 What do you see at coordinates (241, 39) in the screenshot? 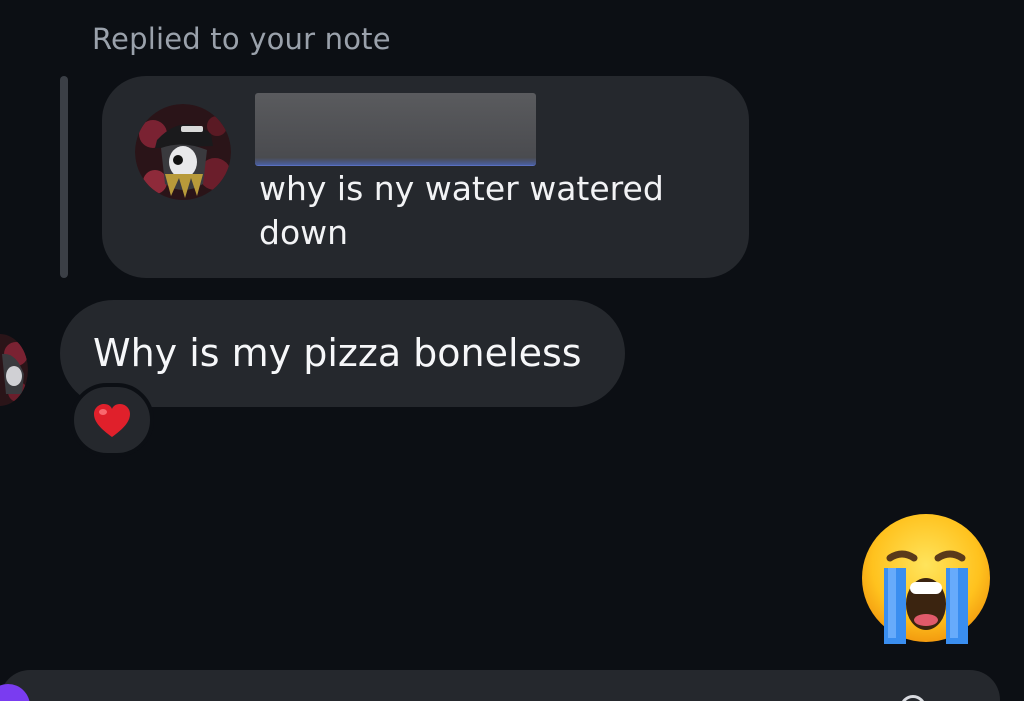
I see `replied-to-note-label: Replied to your note` at bounding box center [241, 39].